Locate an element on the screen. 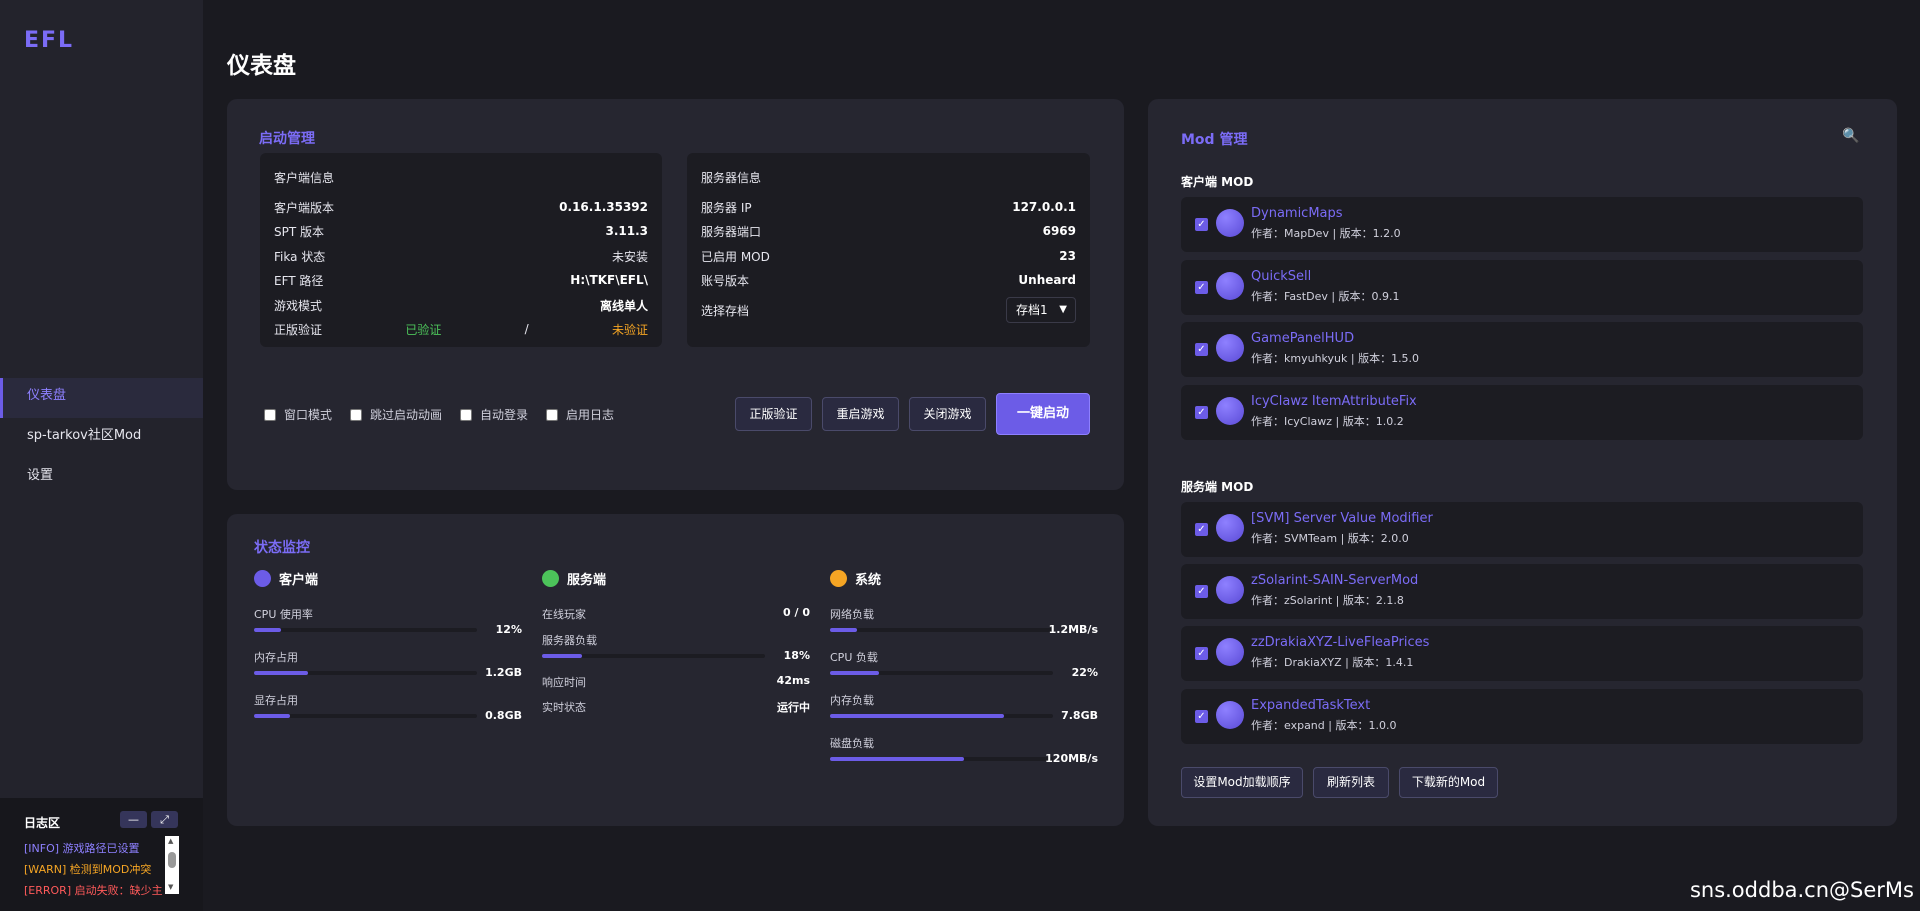 The width and height of the screenshot is (1920, 911). monitor-server: 服务端 在线玩家 0 / 0 服务器负载 18% 响应时间 42ms 实时状态 运行中 is located at coordinates (676, 640).